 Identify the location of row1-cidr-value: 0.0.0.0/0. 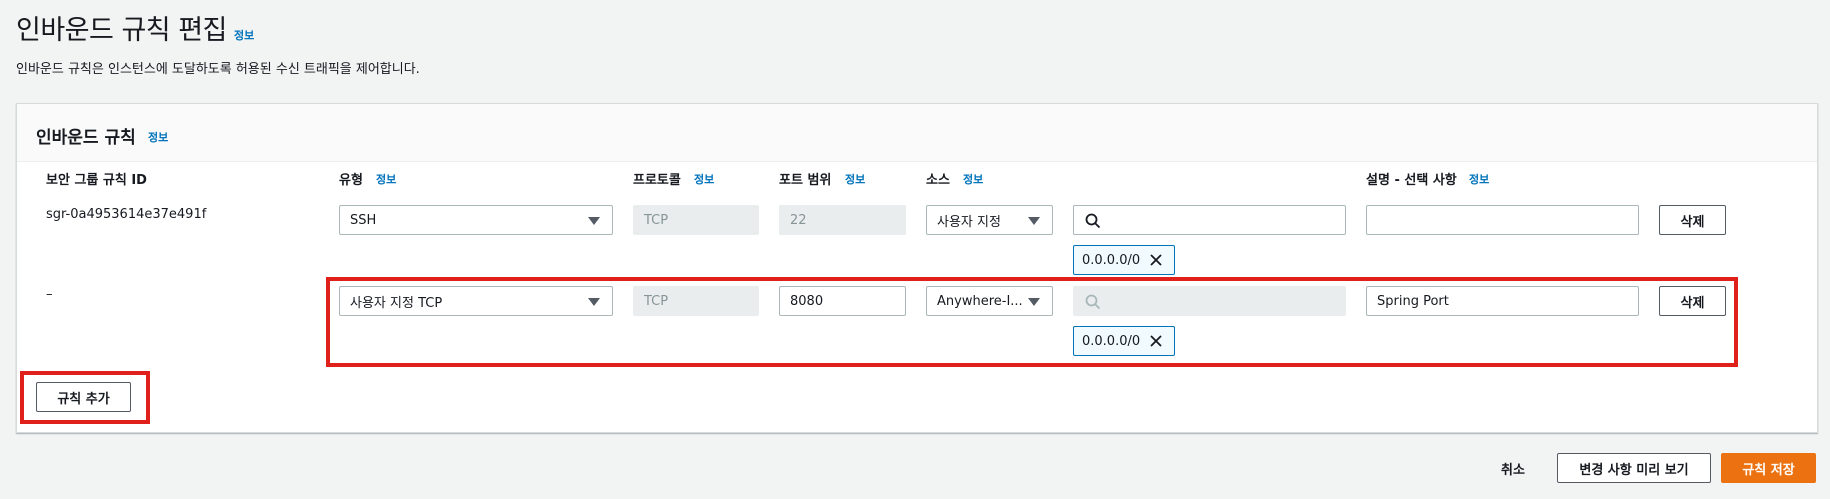
(1111, 260).